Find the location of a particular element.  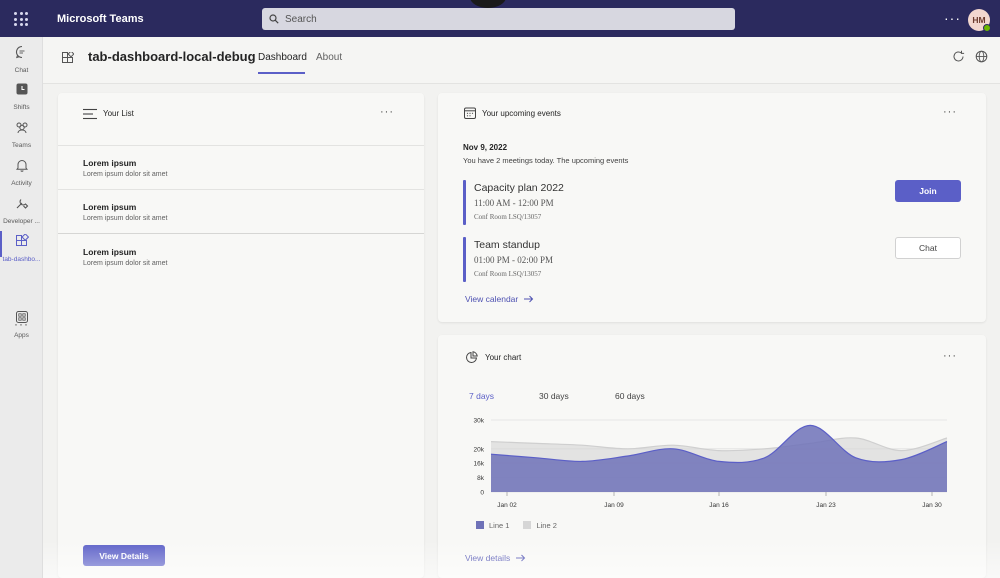

rail-label-chat: Chat is located at coordinates (21, 70).